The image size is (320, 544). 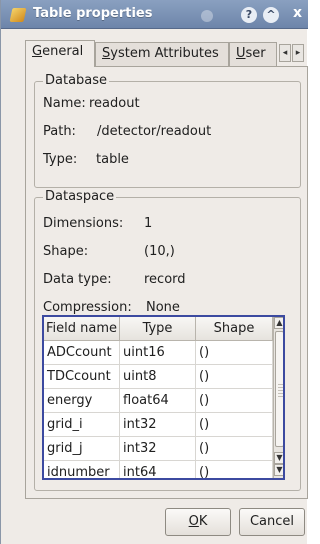 I want to click on dimensions-label: Dimensions:, so click(x=83, y=223).